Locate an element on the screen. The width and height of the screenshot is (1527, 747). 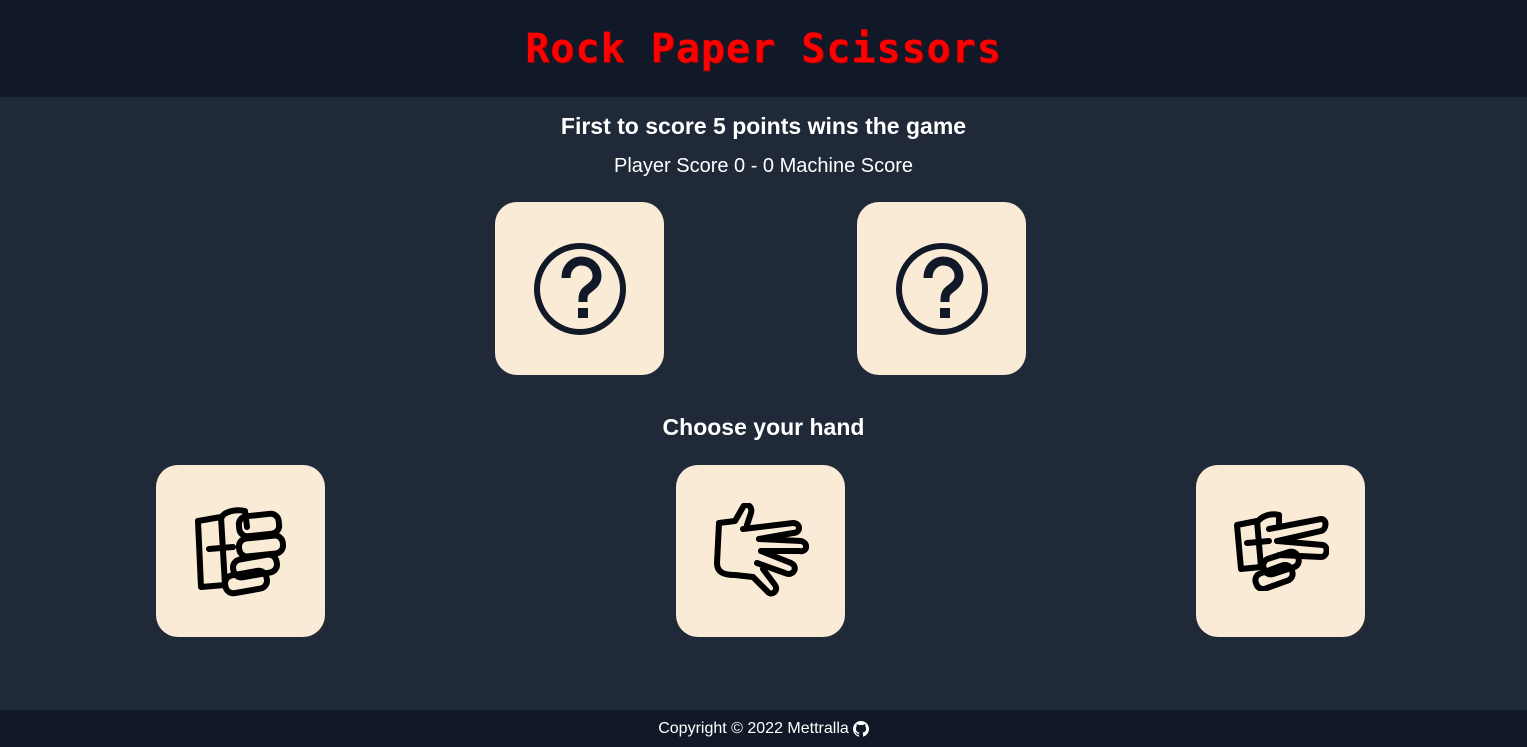
rules-text: First to score 5 points wins the game is located at coordinates (763, 126).